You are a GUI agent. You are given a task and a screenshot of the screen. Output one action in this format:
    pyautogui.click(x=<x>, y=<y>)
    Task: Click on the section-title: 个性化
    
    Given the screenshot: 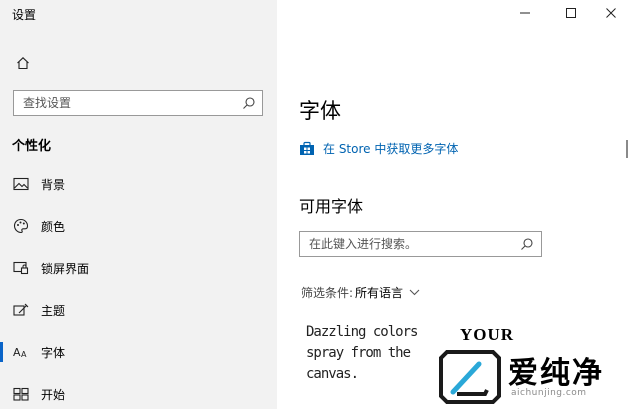 What is the action you would take?
    pyautogui.click(x=32, y=146)
    